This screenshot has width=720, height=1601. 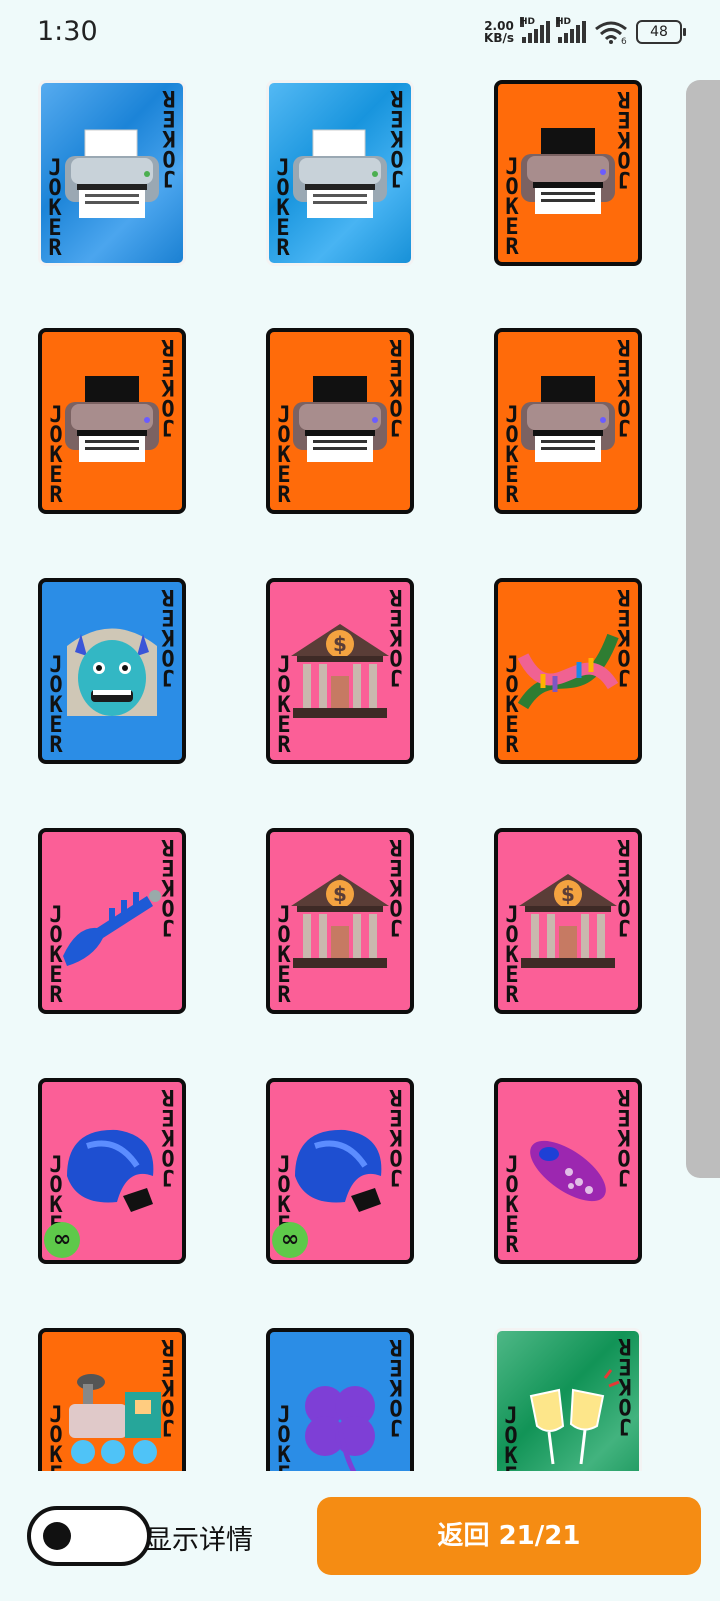 I want to click on ogre-icon, so click(x=112, y=671).